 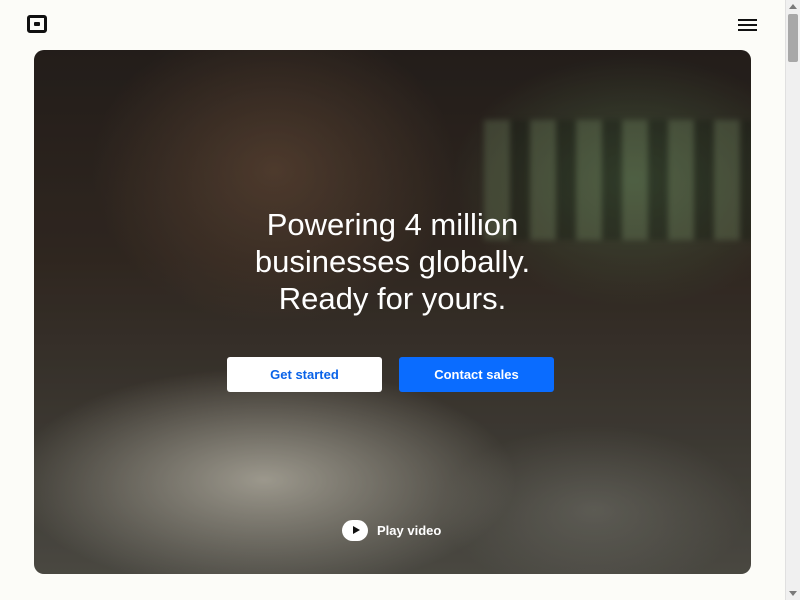 What do you see at coordinates (409, 530) in the screenshot?
I see `play-video-label: Play video` at bounding box center [409, 530].